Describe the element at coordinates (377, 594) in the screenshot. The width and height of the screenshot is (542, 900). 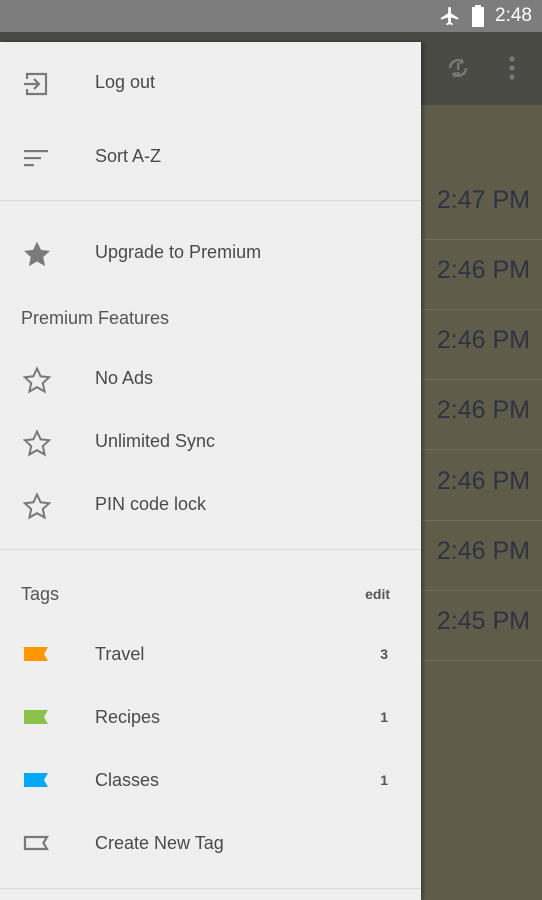
I see `tags-edit-link: edit` at that location.